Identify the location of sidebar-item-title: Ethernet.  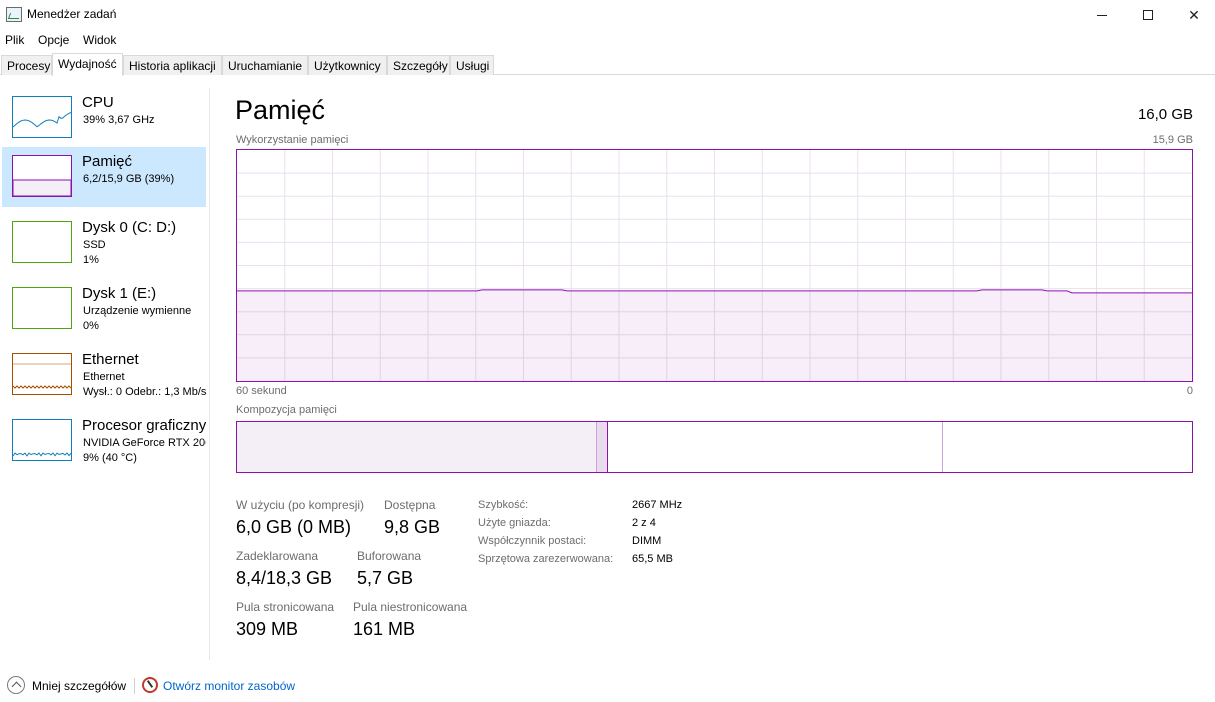
(110, 359).